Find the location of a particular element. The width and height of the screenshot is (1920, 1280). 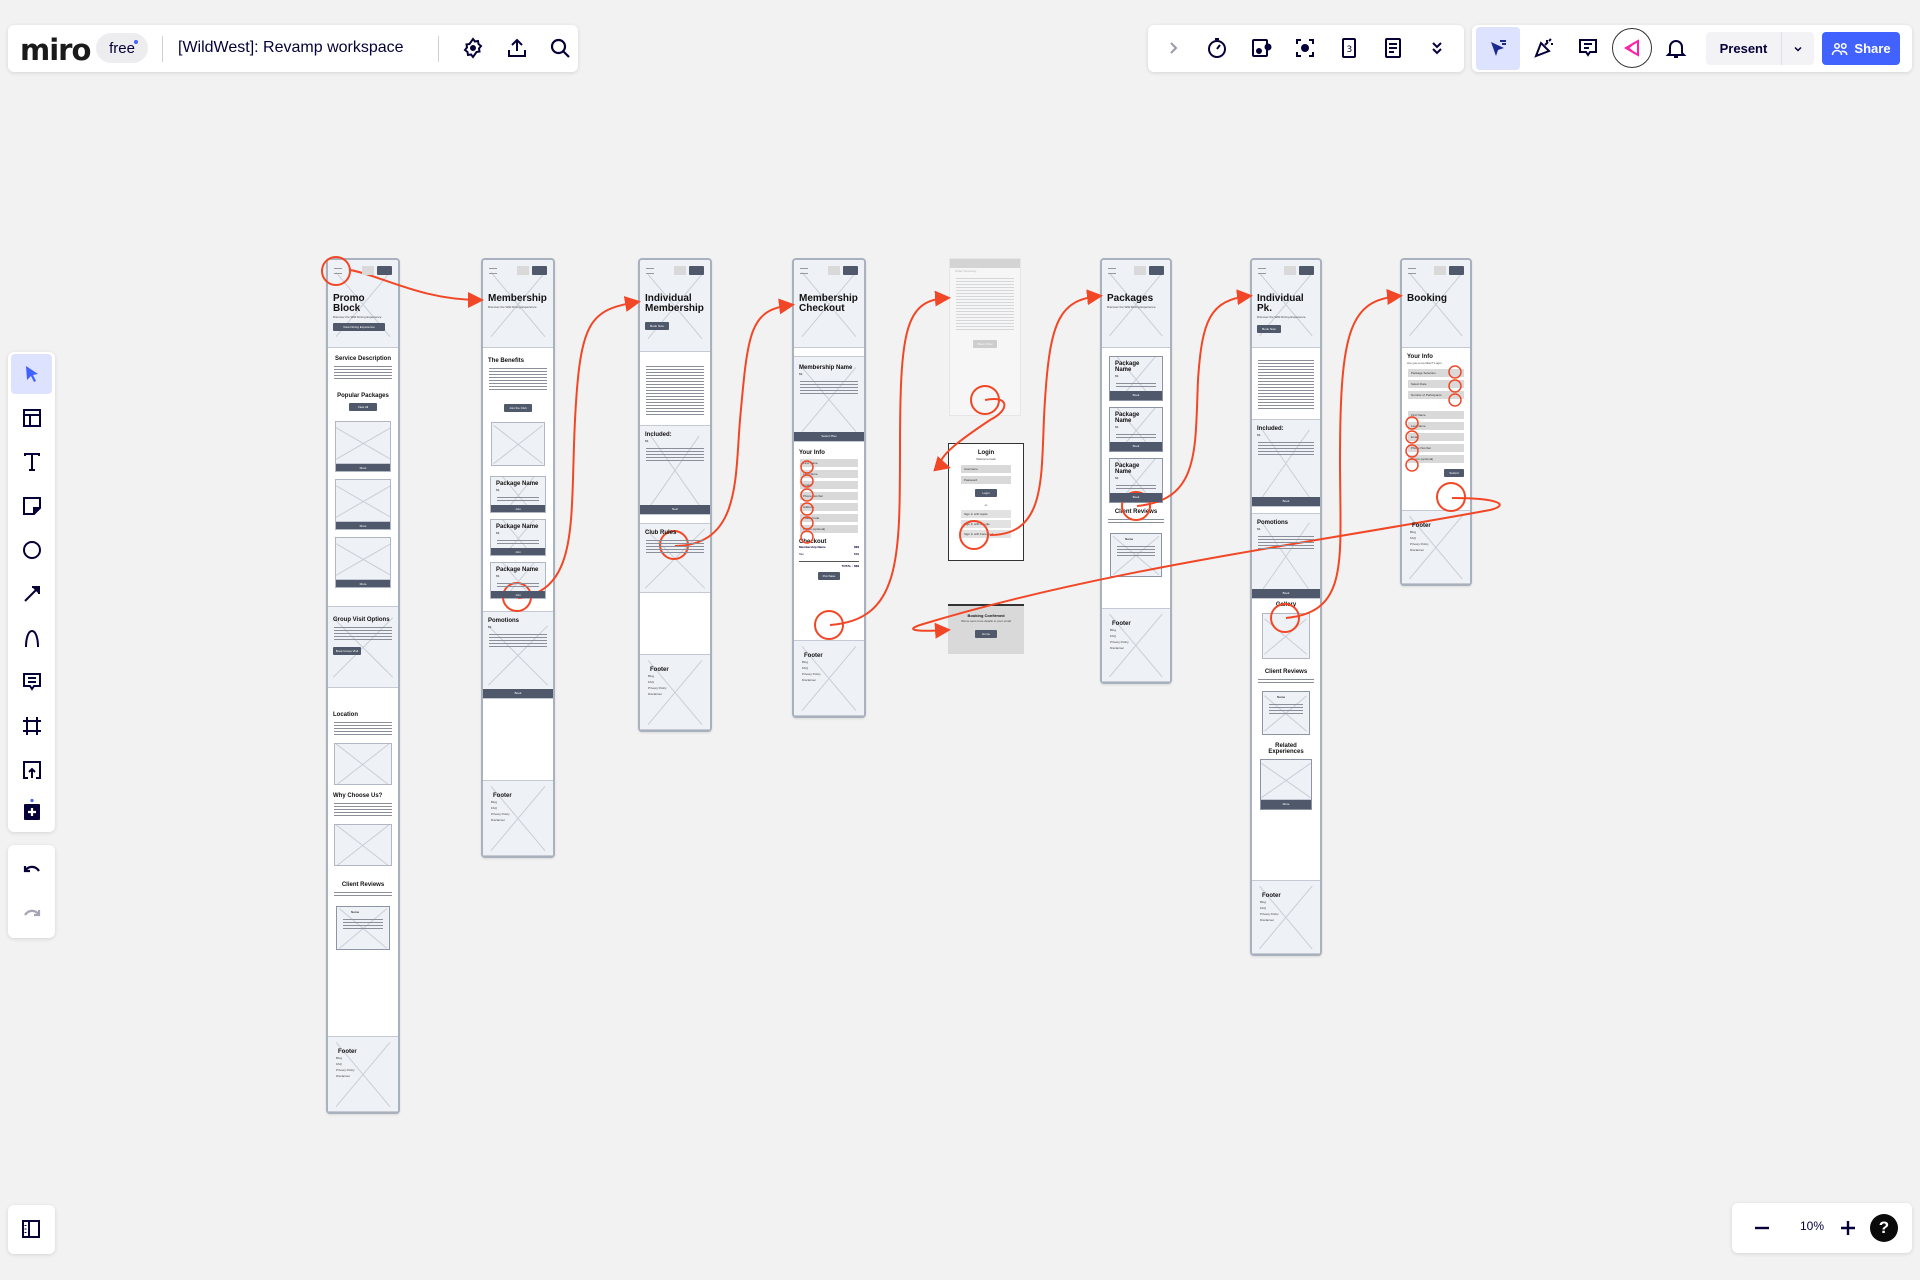

tool-pen is located at coordinates (31, 638).